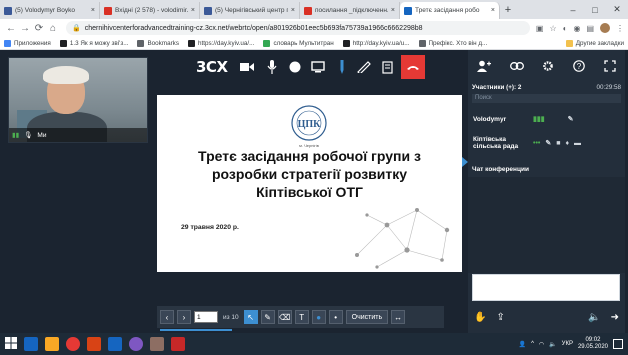 The image size is (628, 355). What do you see at coordinates (318, 317) in the screenshot?
I see `color-tool-button: ●` at bounding box center [318, 317].